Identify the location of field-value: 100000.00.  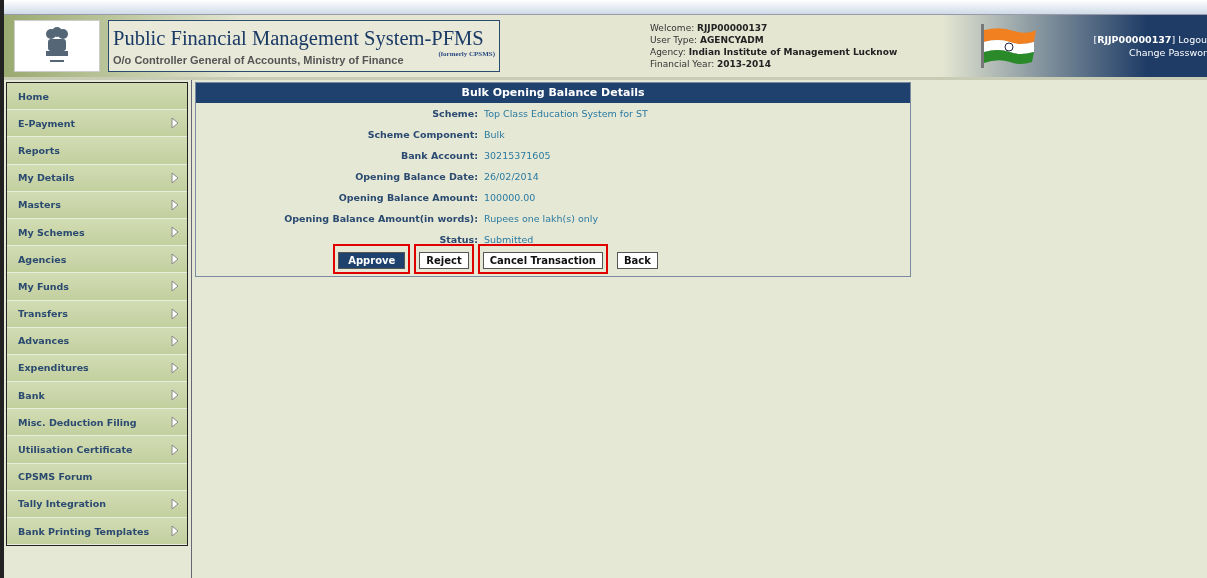
(510, 198).